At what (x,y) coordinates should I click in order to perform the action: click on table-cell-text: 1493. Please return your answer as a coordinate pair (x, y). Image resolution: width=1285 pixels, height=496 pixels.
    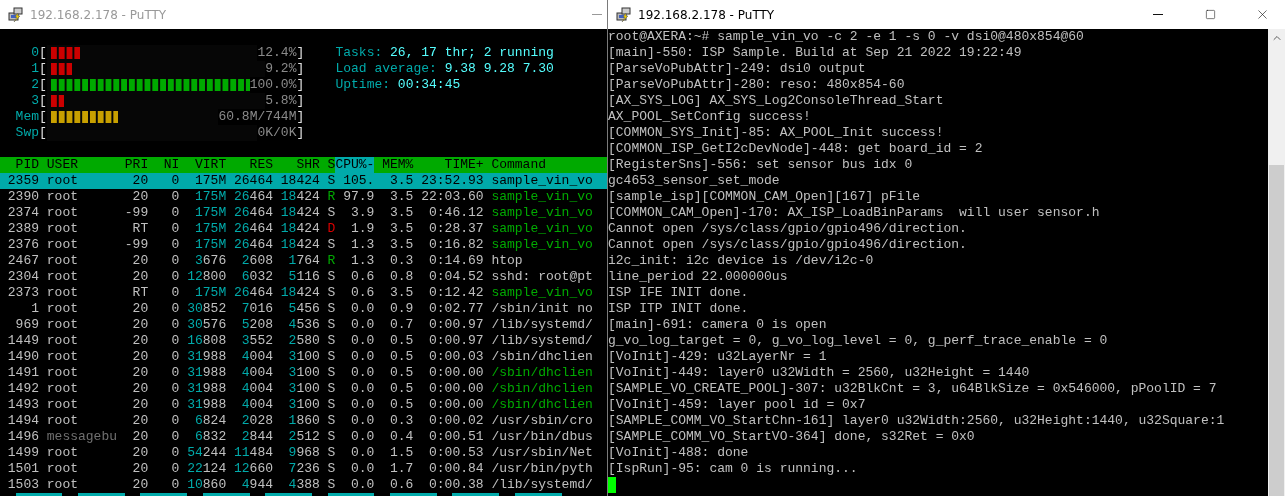
    Looking at the image, I should click on (22, 405).